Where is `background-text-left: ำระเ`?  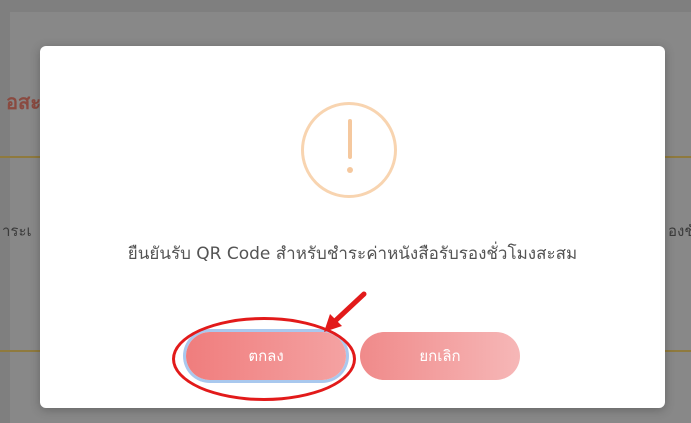 background-text-left: ำระเ is located at coordinates (17, 231).